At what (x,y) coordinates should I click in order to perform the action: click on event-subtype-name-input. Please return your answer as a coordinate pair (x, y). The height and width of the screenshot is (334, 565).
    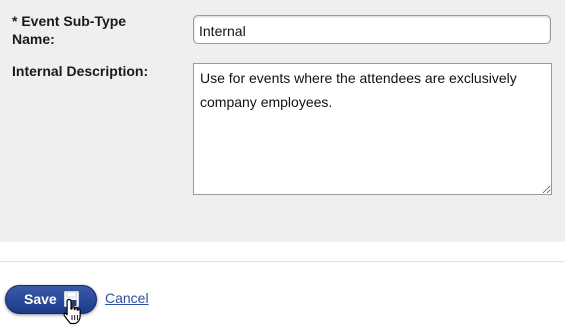
    Looking at the image, I should click on (372, 29).